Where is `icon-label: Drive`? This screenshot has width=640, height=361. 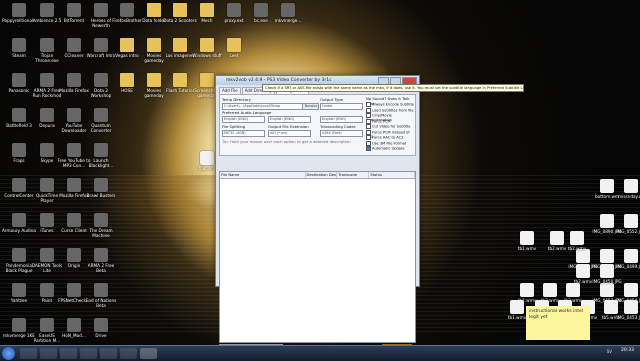
icon-label: Drive is located at coordinates (101, 335).